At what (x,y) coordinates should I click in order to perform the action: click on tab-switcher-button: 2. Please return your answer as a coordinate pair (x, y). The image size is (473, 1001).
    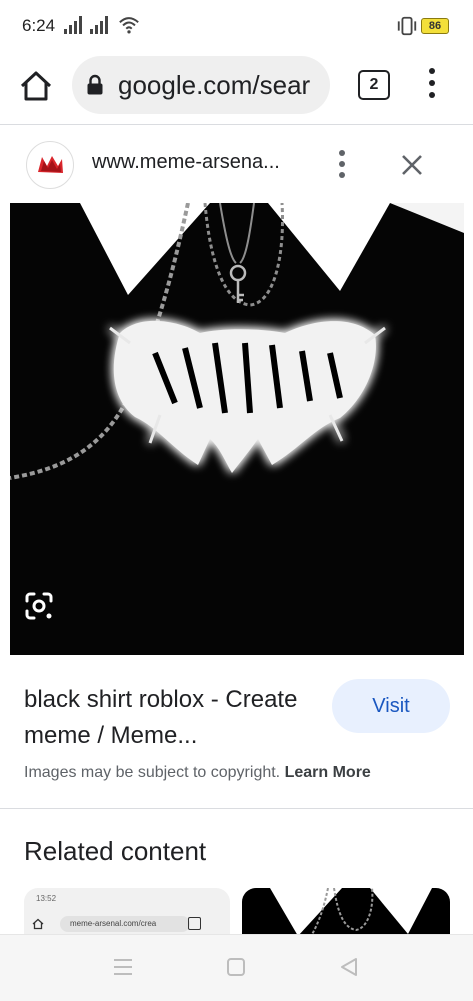
    Looking at the image, I should click on (374, 85).